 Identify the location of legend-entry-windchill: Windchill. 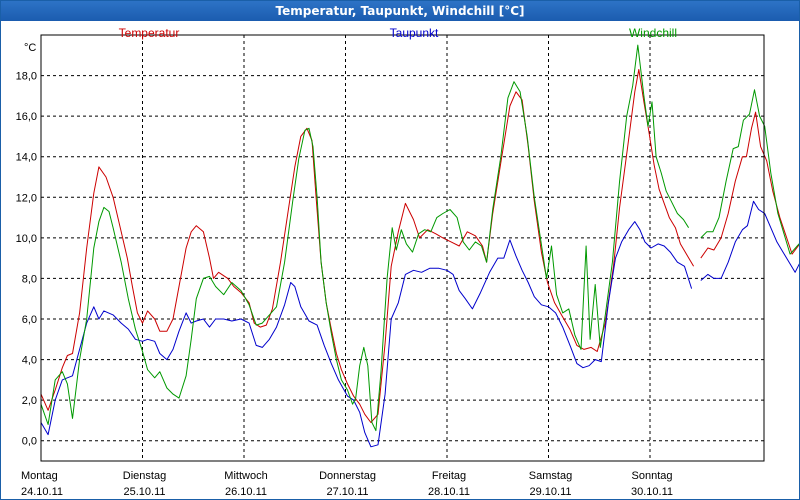
(653, 33).